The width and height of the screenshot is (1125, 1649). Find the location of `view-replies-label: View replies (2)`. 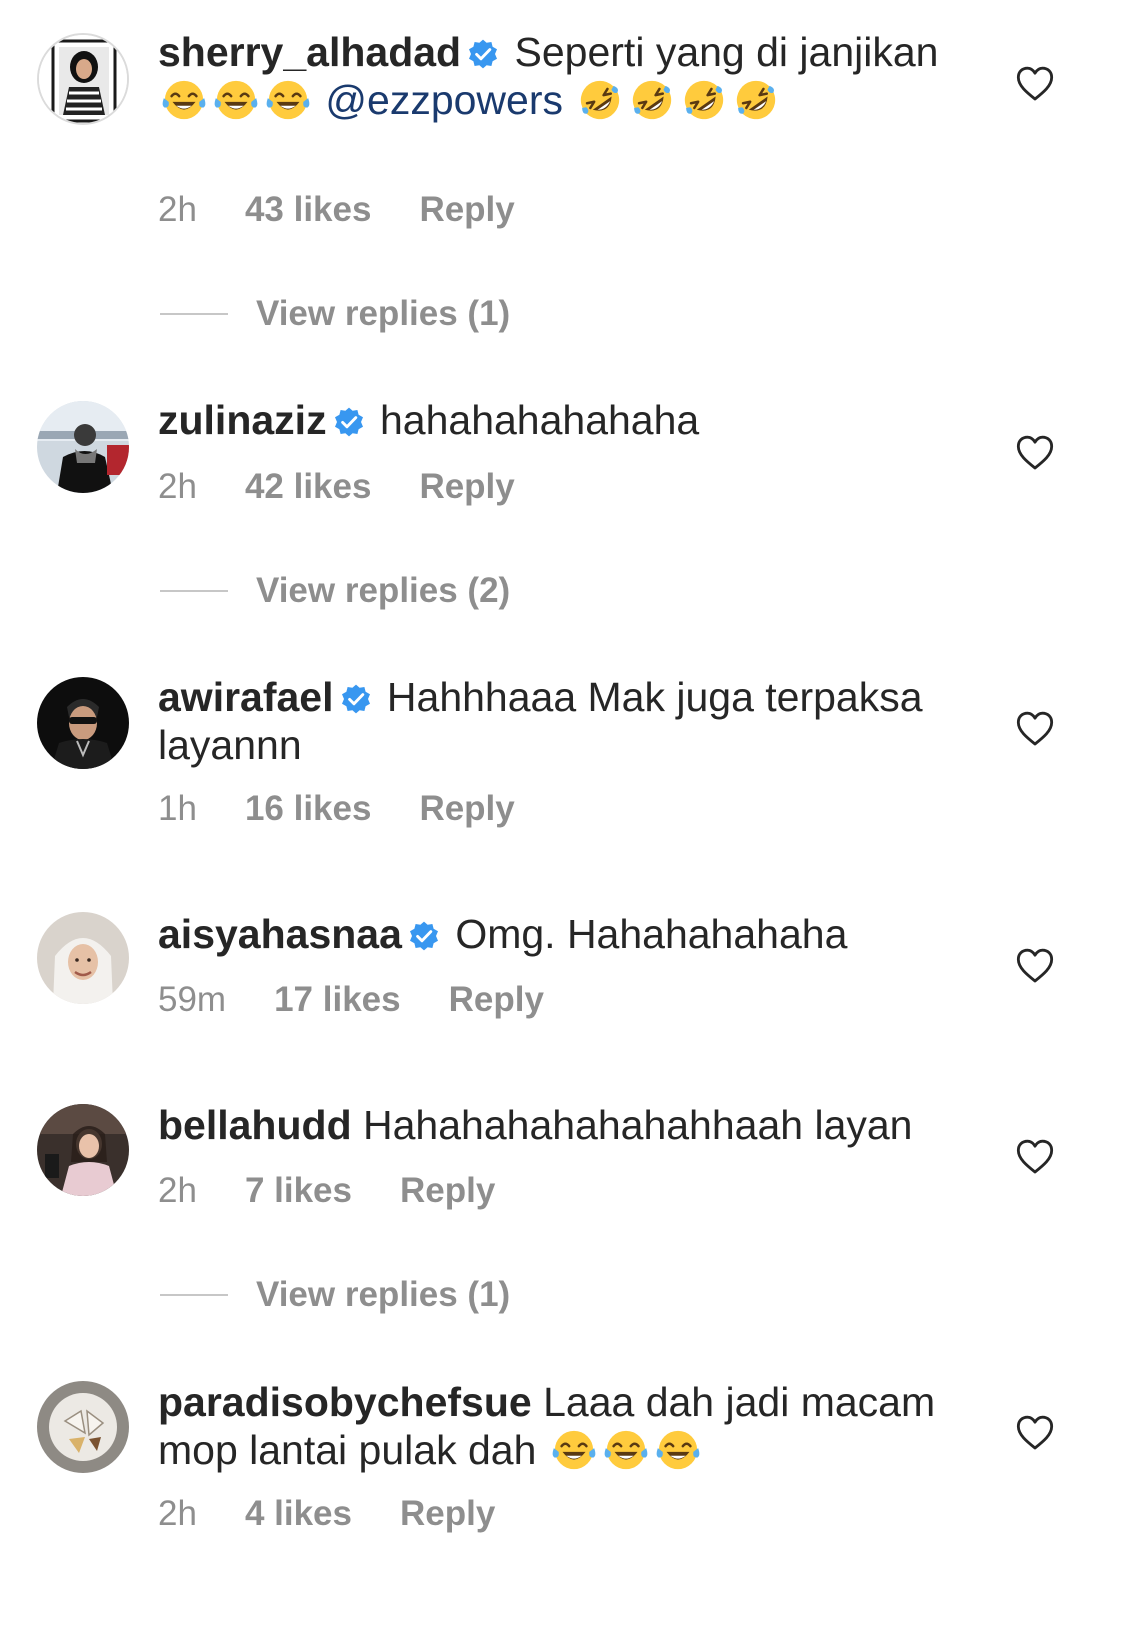

view-replies-label: View replies (2) is located at coordinates (383, 590).